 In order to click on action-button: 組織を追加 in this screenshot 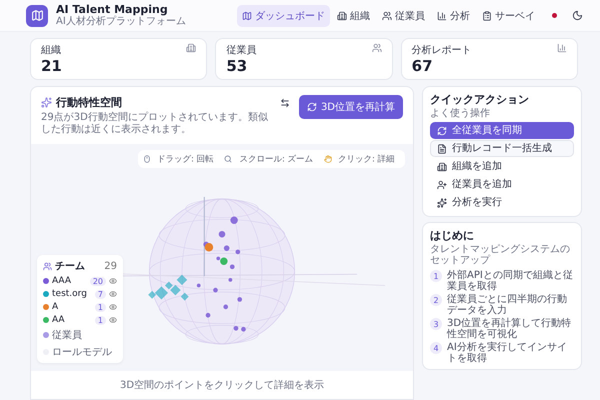, I will do `click(502, 166)`.